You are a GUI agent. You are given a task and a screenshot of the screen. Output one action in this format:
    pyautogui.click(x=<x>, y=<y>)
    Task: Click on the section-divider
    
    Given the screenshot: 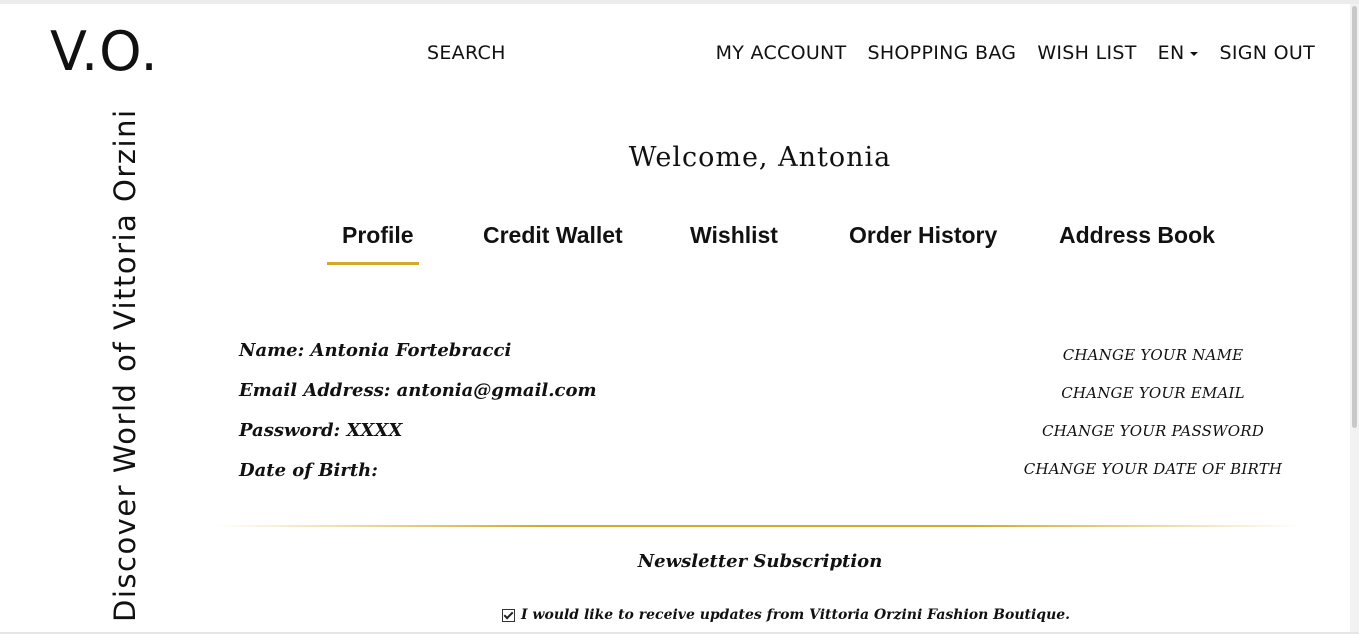 What is the action you would take?
    pyautogui.click(x=757, y=526)
    